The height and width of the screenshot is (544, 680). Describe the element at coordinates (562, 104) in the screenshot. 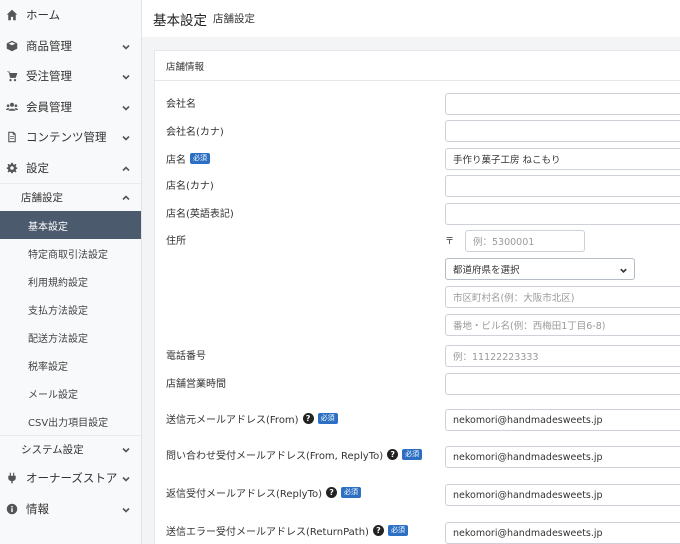

I see `company-name-field` at that location.